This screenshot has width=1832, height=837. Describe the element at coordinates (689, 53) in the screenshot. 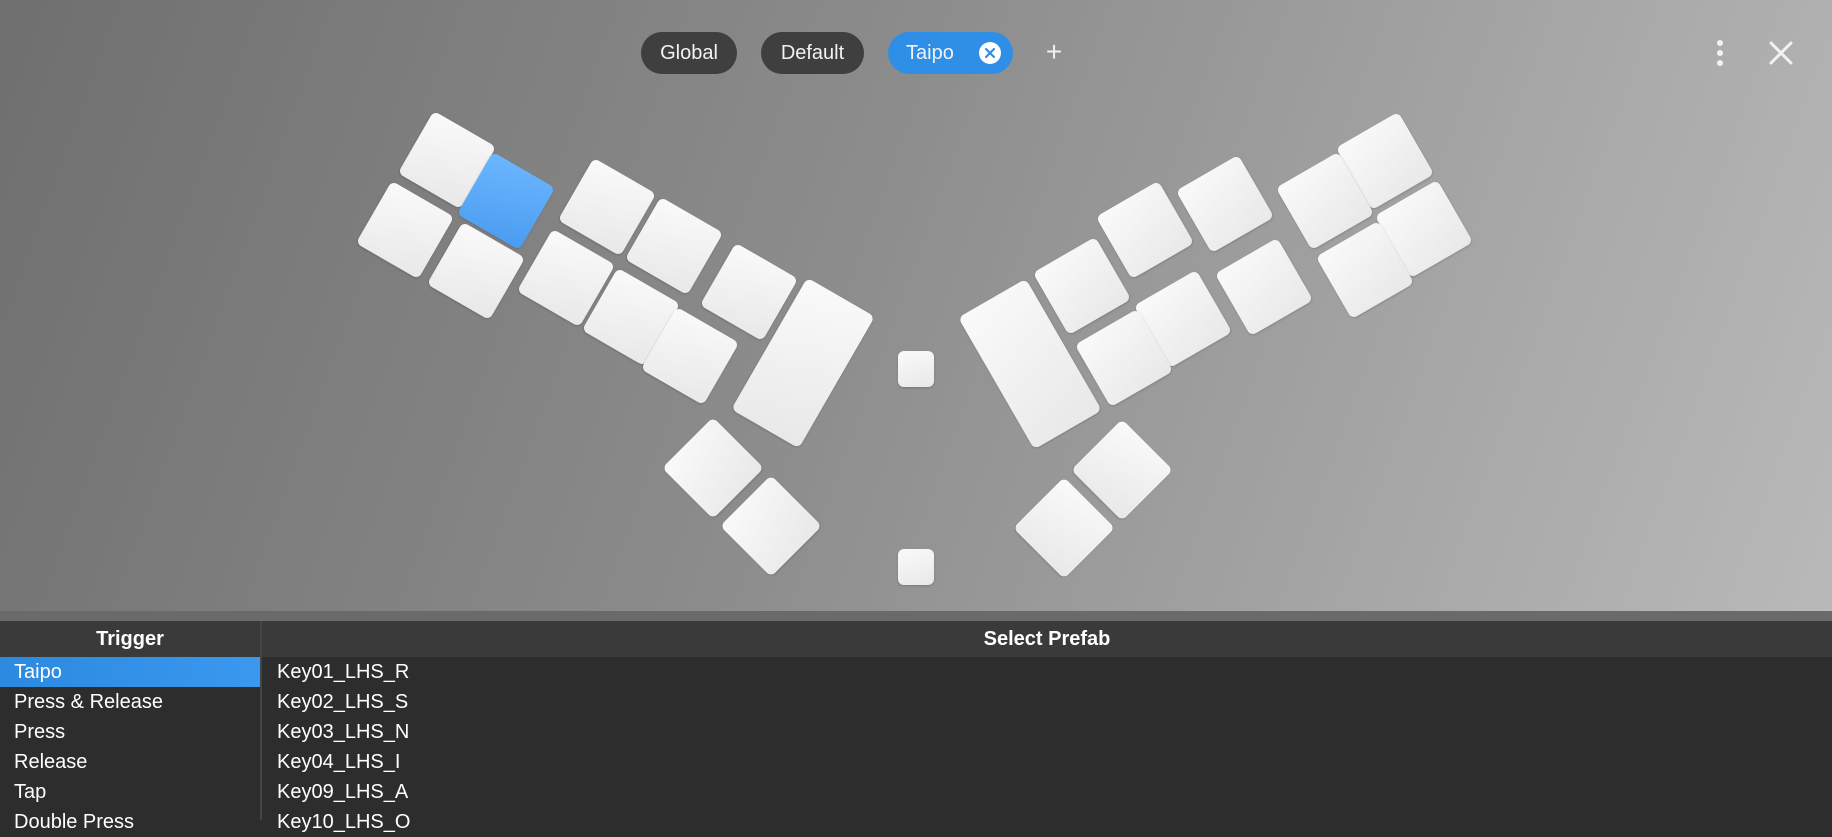

I see `tab-global: Global` at that location.